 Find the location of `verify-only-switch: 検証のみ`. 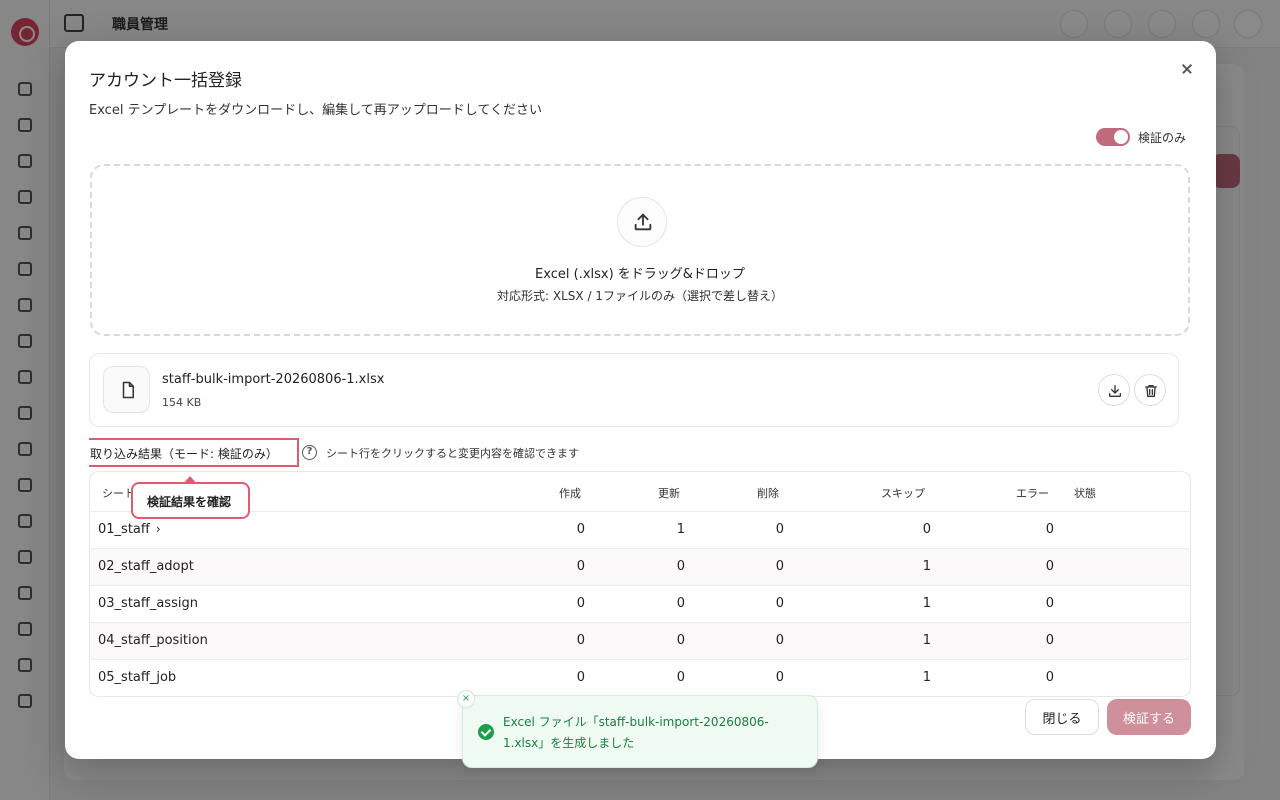

verify-only-switch: 検証のみ is located at coordinates (1141, 137).